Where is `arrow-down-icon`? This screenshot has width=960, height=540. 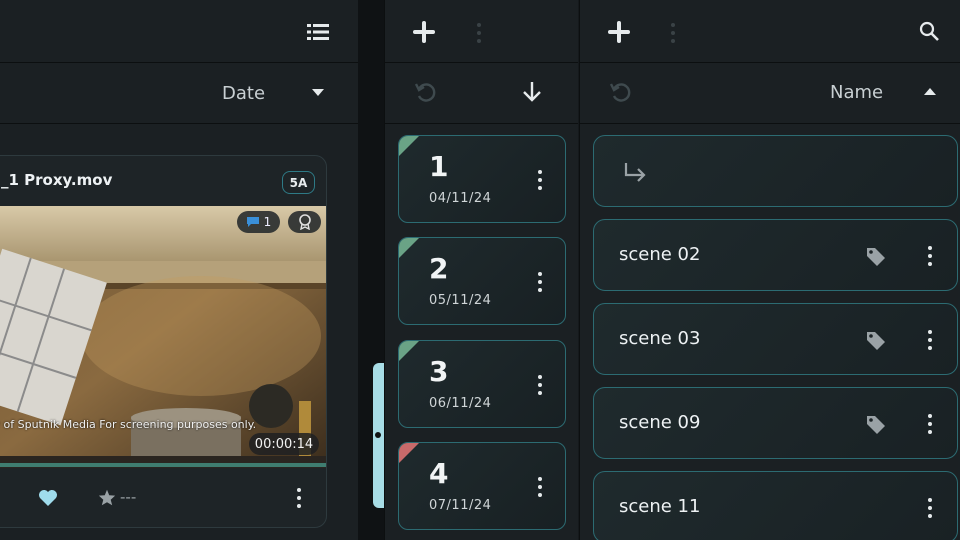
arrow-down-icon is located at coordinates (532, 92).